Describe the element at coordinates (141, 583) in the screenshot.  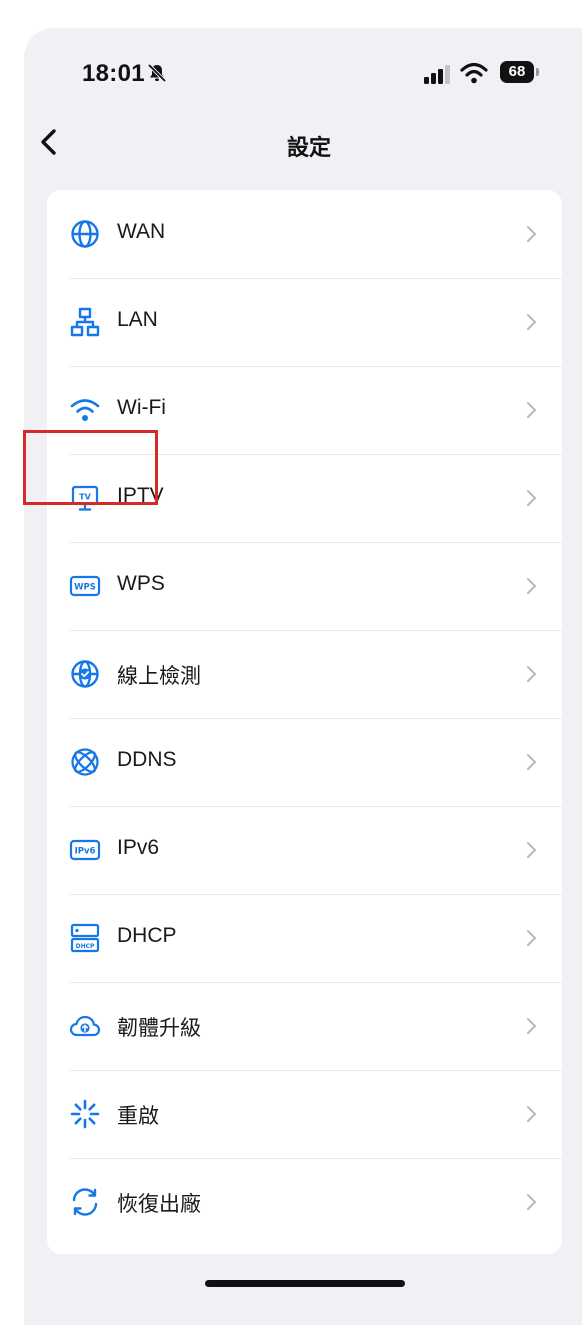
I see `settings-item-label: WPS` at that location.